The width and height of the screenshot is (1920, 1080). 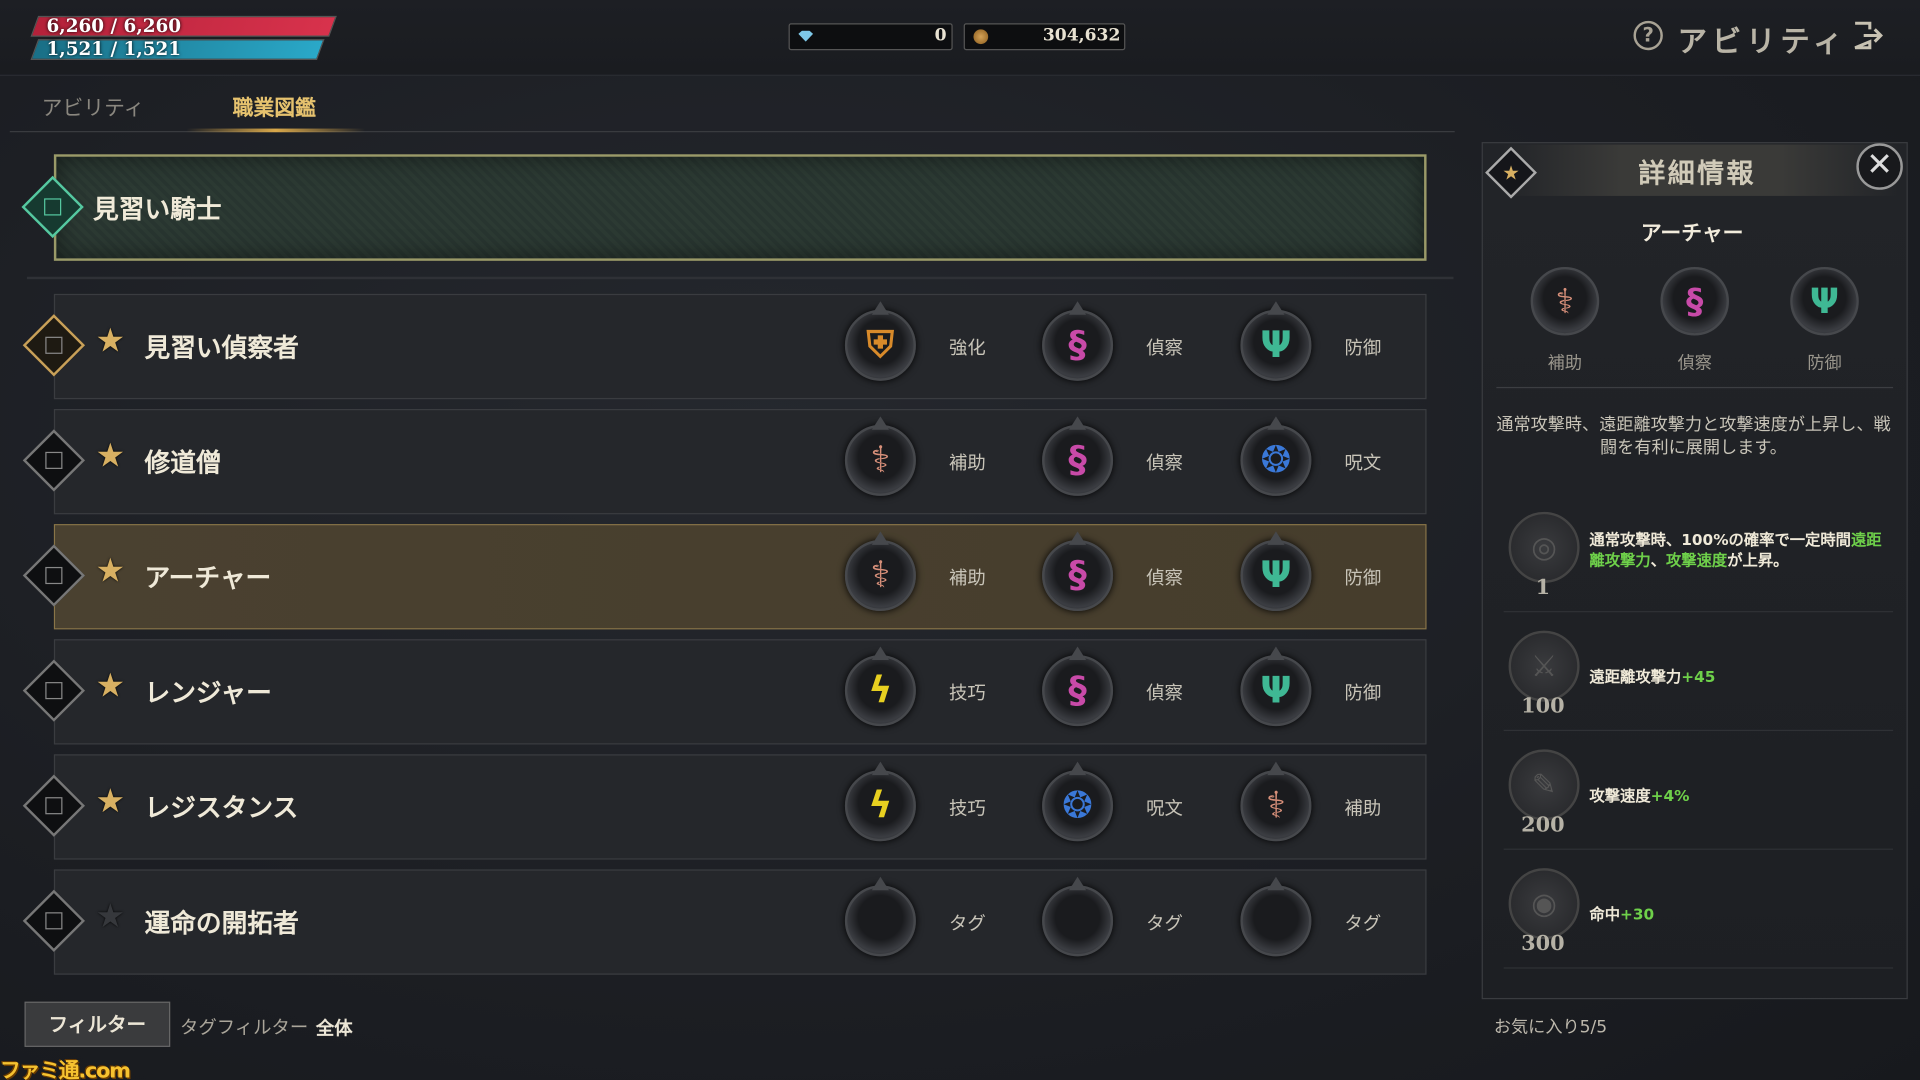 What do you see at coordinates (1762, 41) in the screenshot?
I see `screen-title: アビリティ` at bounding box center [1762, 41].